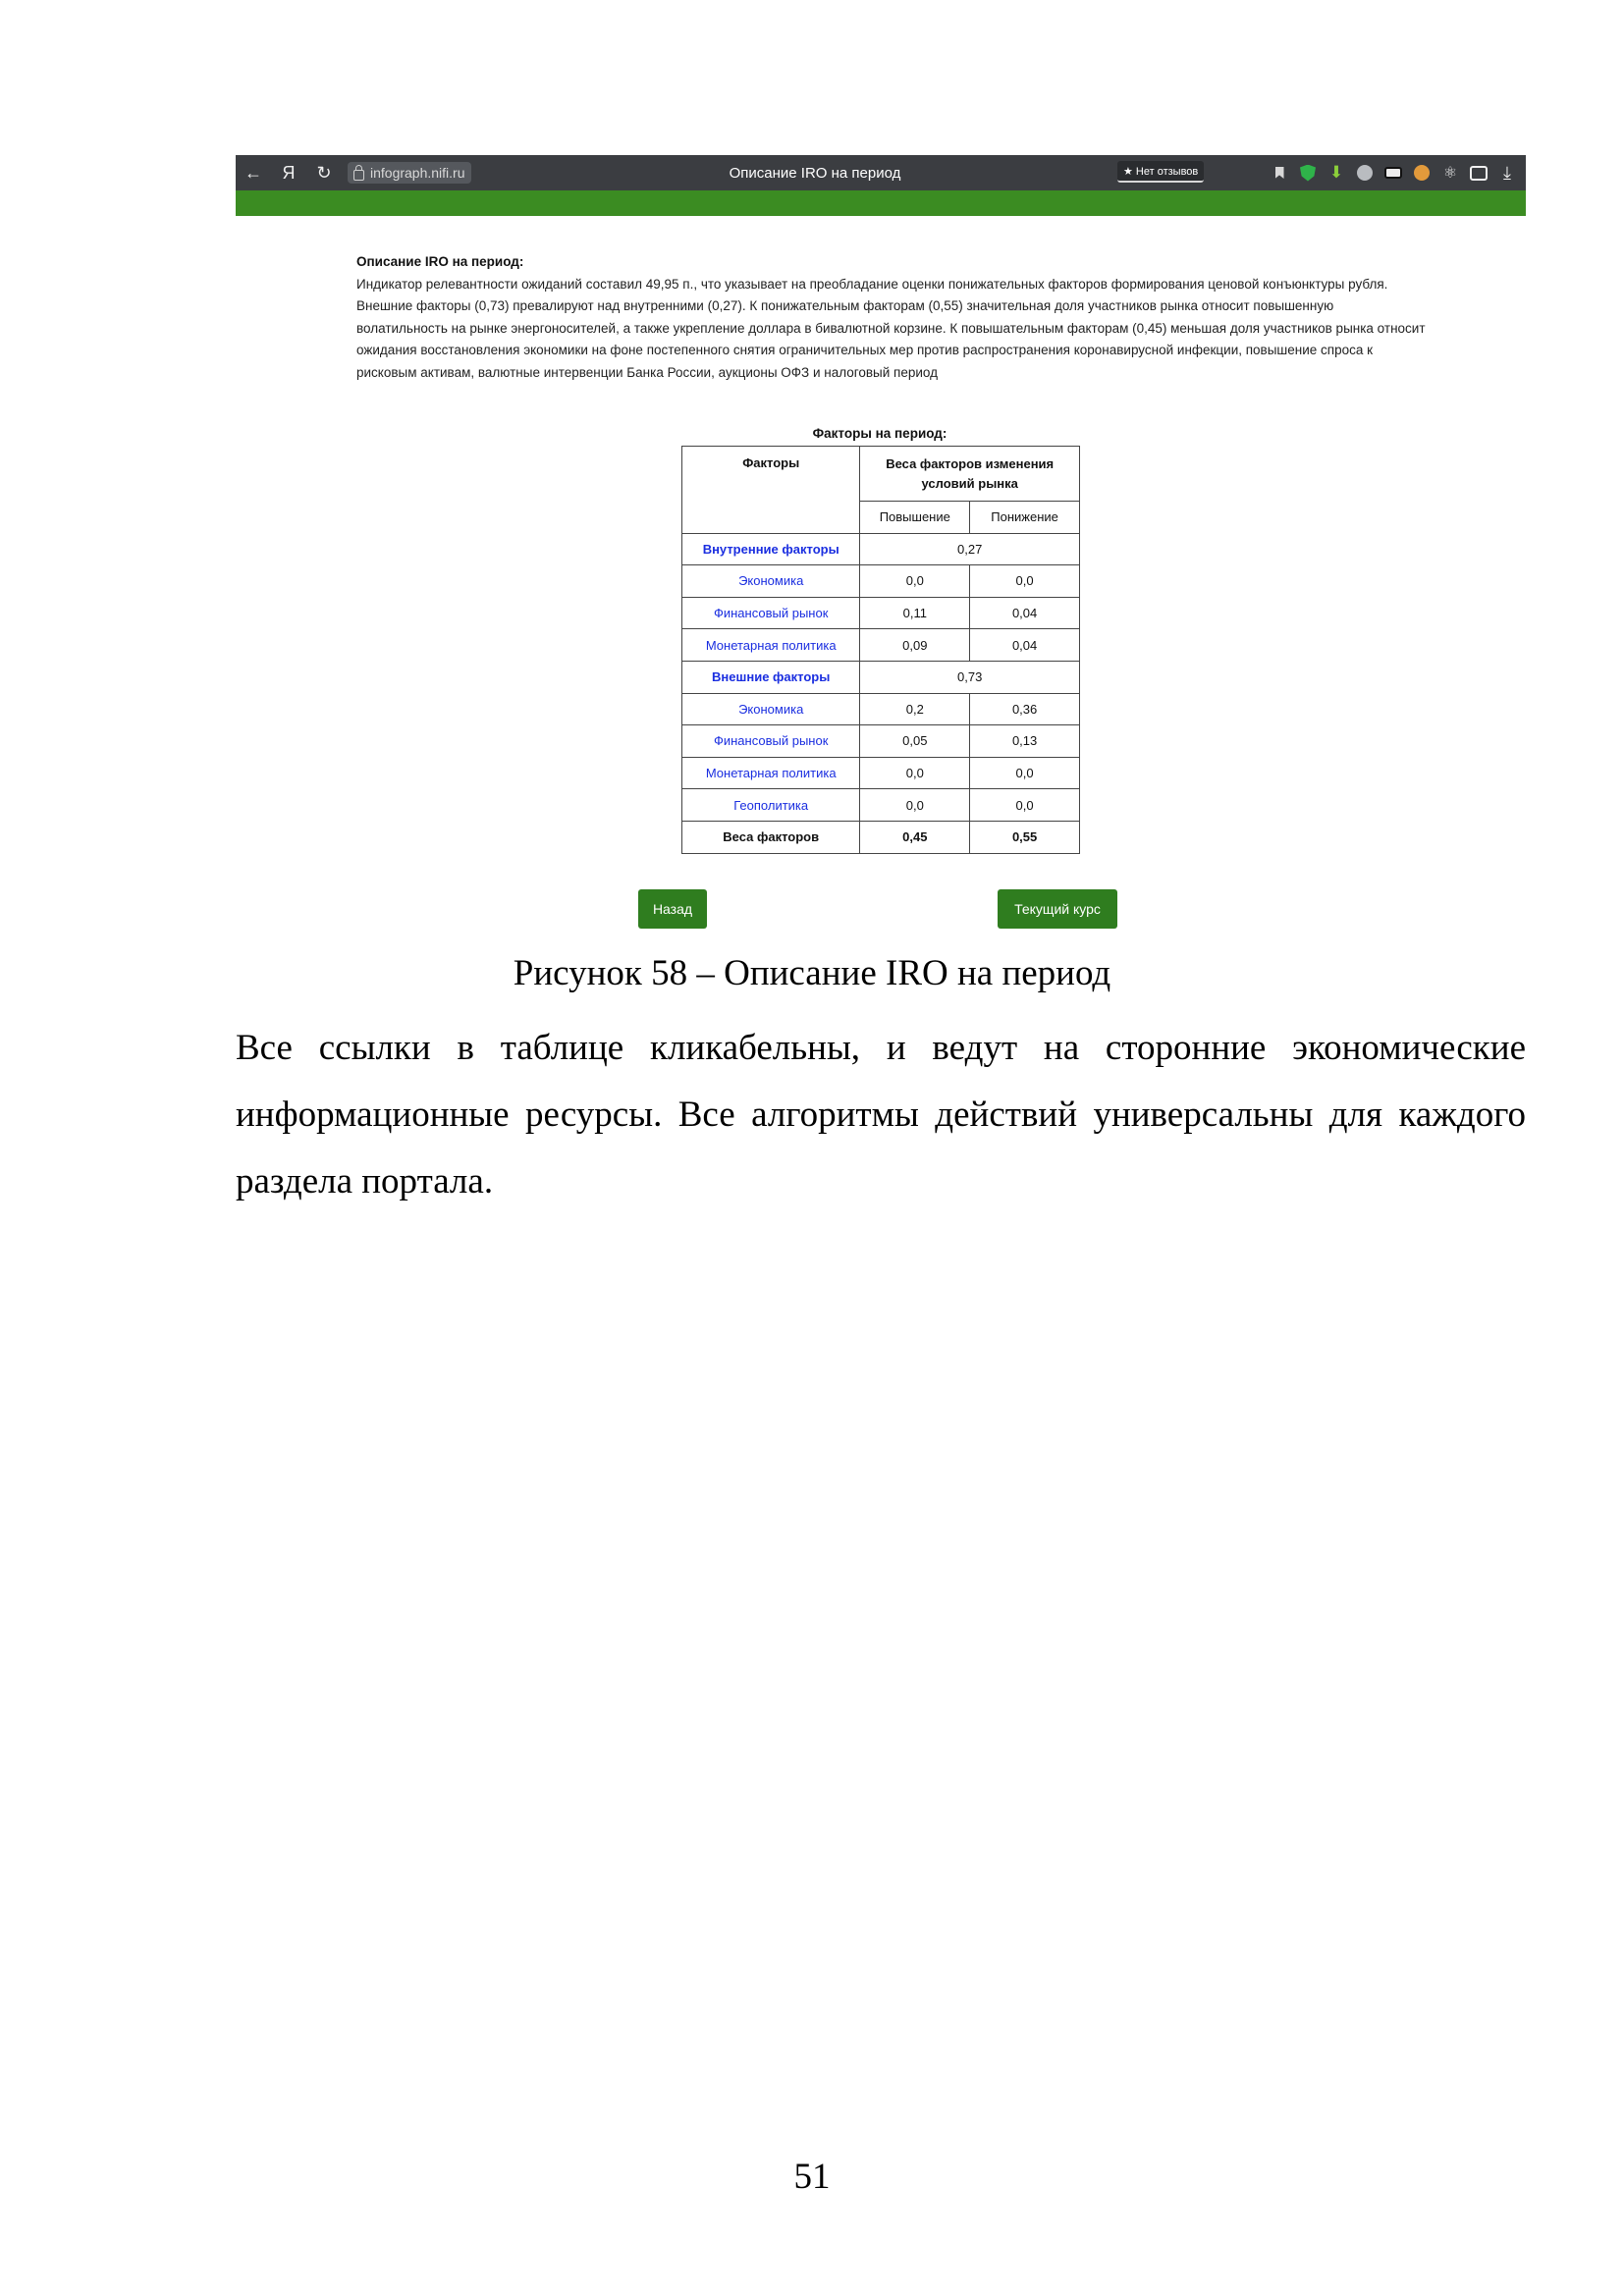 The height and width of the screenshot is (2296, 1624). I want to click on table-row: Финансовый рынок 0,05 0,13, so click(880, 741).